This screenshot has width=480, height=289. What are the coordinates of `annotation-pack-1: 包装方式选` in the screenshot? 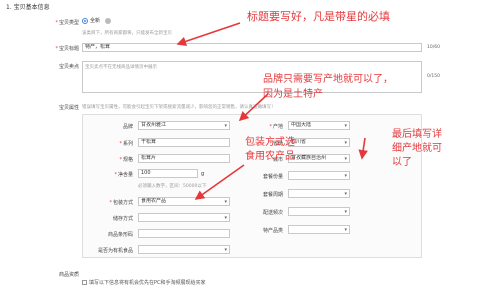 It's located at (270, 142).